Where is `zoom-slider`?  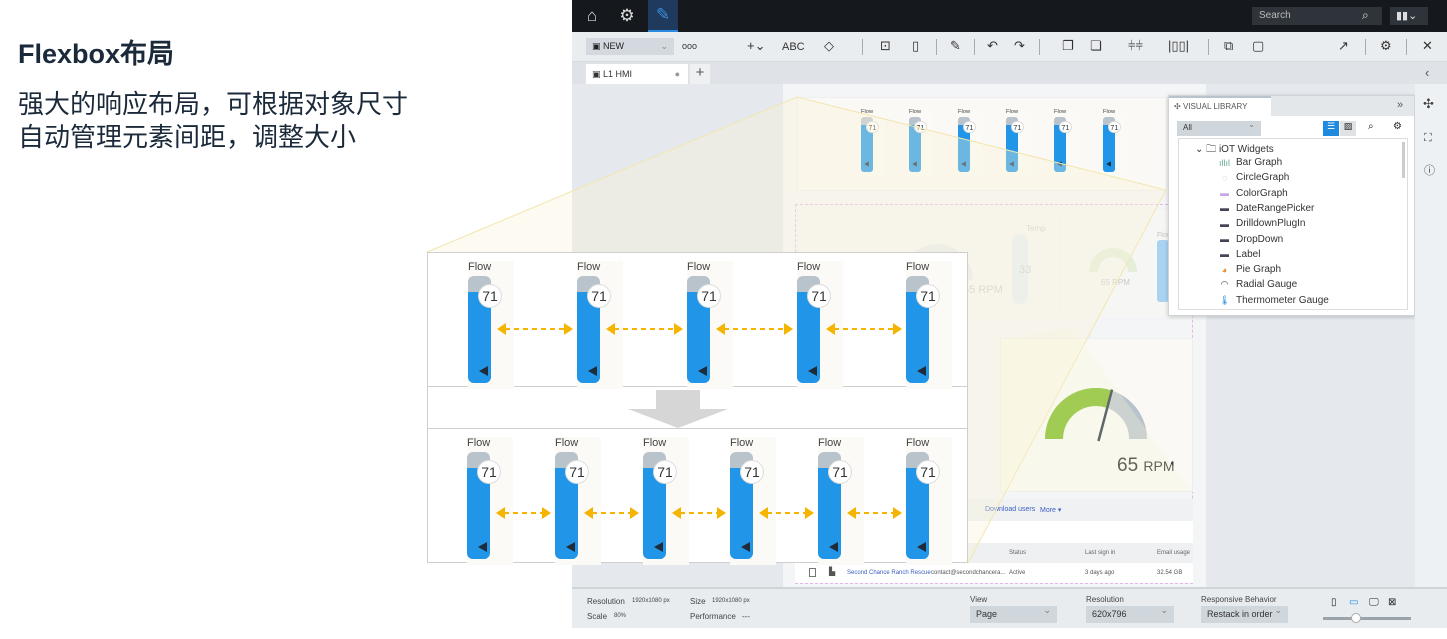 zoom-slider is located at coordinates (1367, 618).